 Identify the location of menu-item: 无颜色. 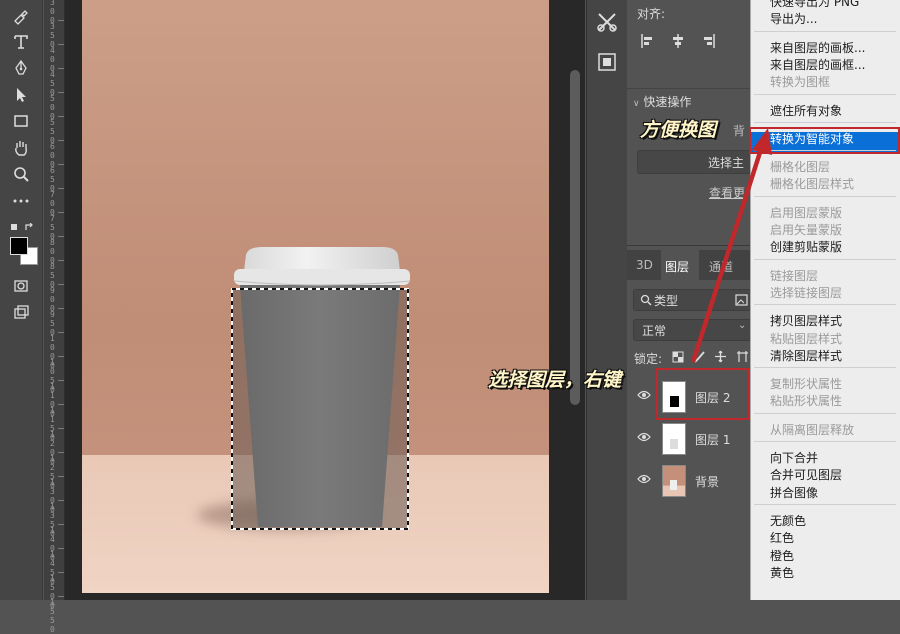
(788, 520).